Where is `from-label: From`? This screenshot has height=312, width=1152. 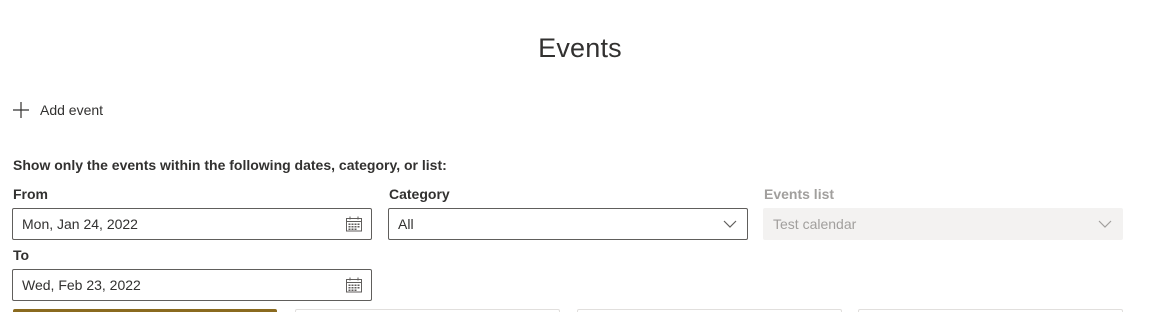
from-label: From is located at coordinates (30, 194).